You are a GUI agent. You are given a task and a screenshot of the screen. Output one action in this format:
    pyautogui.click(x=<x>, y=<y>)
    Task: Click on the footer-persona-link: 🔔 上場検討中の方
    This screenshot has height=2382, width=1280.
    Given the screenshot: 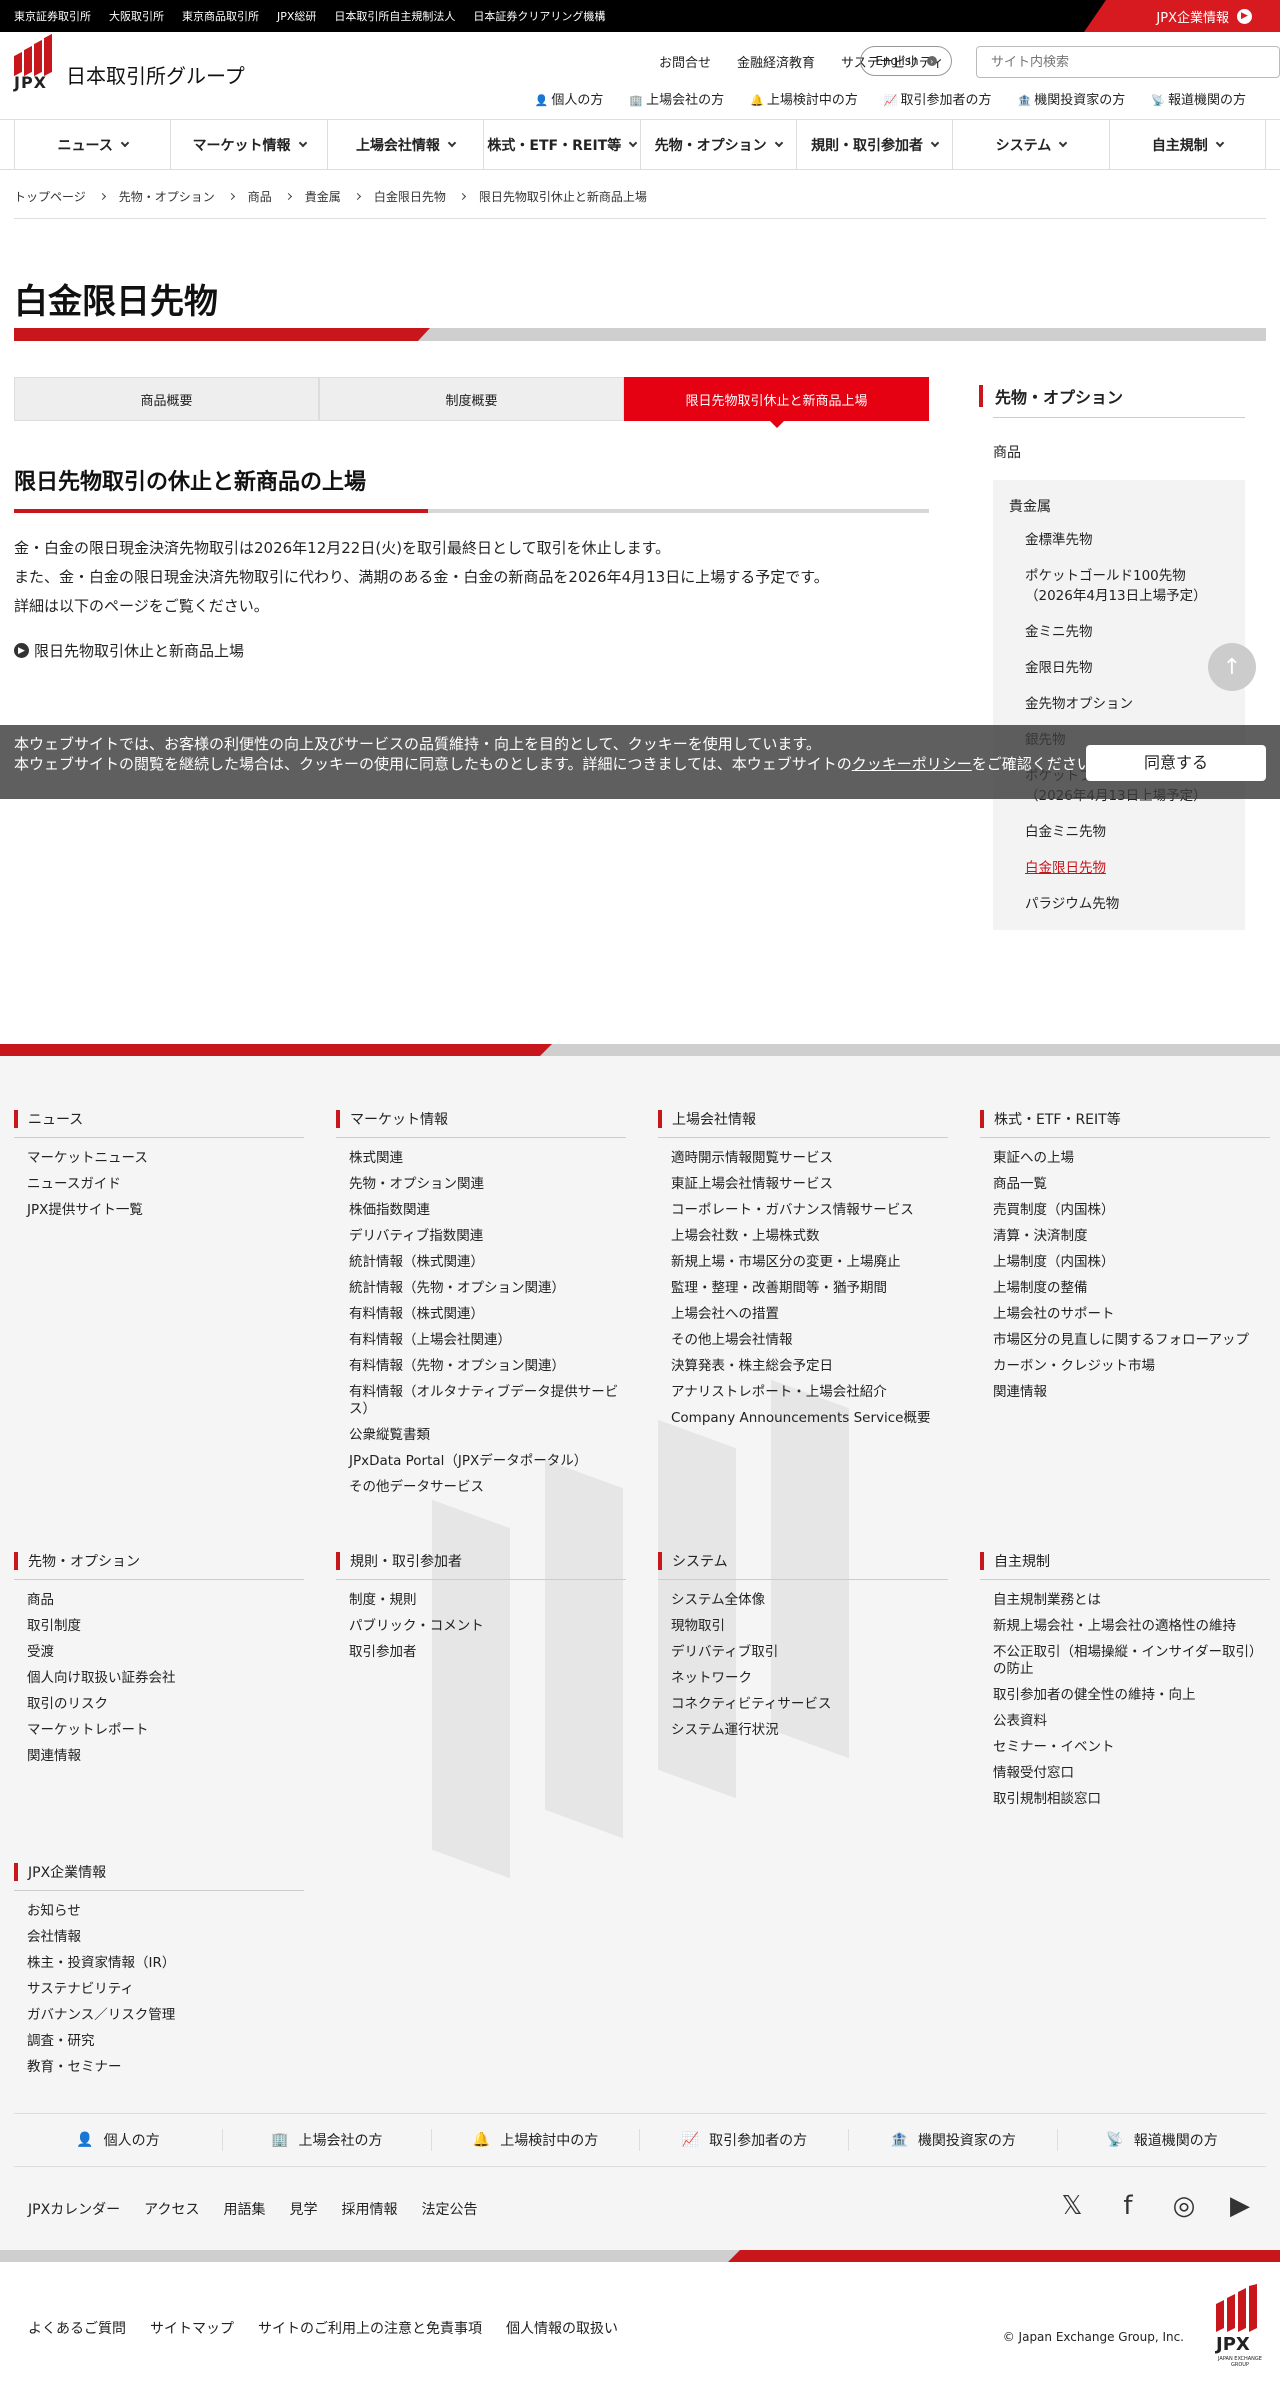 What is the action you would take?
    pyautogui.click(x=535, y=2140)
    